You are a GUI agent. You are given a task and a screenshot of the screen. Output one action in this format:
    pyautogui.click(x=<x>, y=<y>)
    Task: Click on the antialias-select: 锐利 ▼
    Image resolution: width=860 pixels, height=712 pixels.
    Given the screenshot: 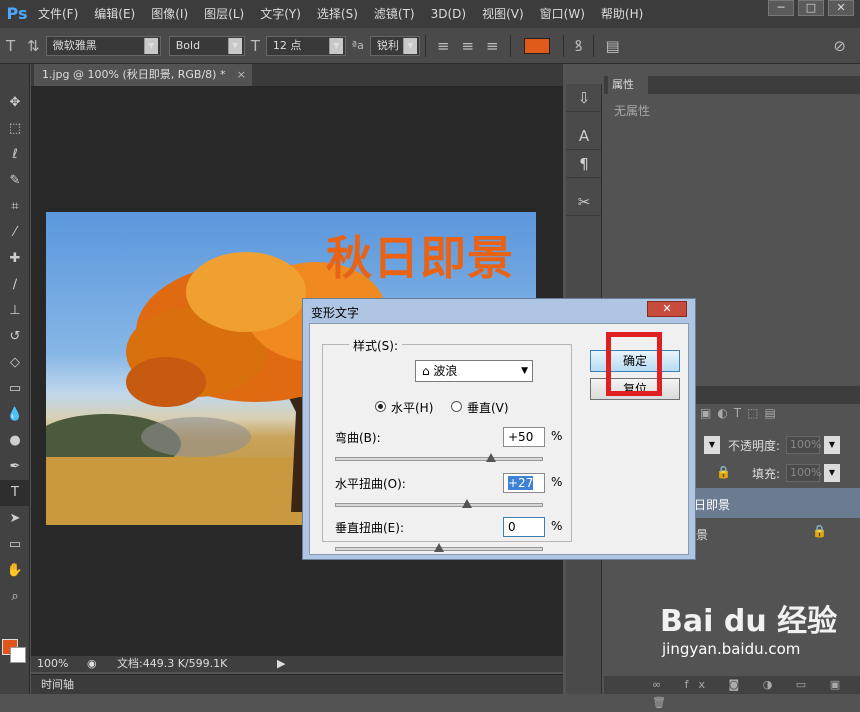 What is the action you would take?
    pyautogui.click(x=394, y=45)
    